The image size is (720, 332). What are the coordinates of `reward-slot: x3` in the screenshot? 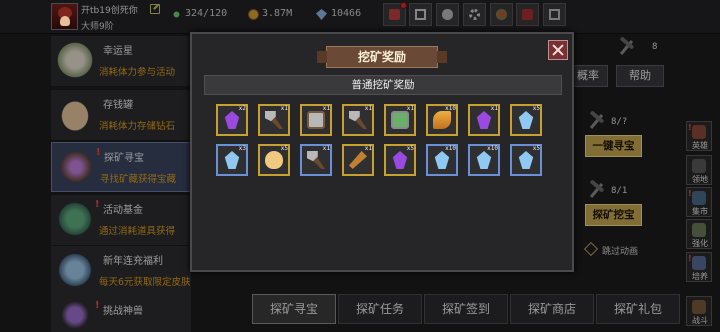 It's located at (232, 160).